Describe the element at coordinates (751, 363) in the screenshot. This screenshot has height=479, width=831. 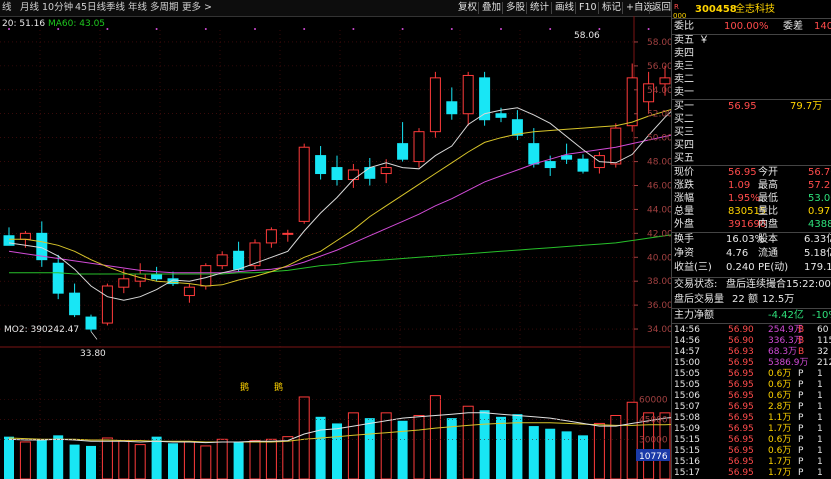
I see `tick-row: 15:00 56.95 5386.9万 2125` at that location.